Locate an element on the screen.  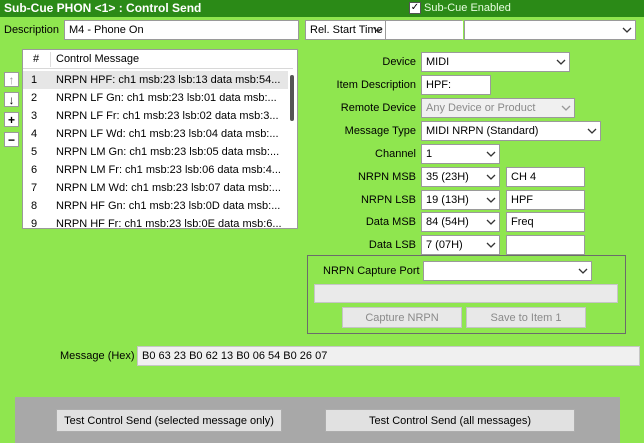
list-item-number: 6 is located at coordinates (34, 170).